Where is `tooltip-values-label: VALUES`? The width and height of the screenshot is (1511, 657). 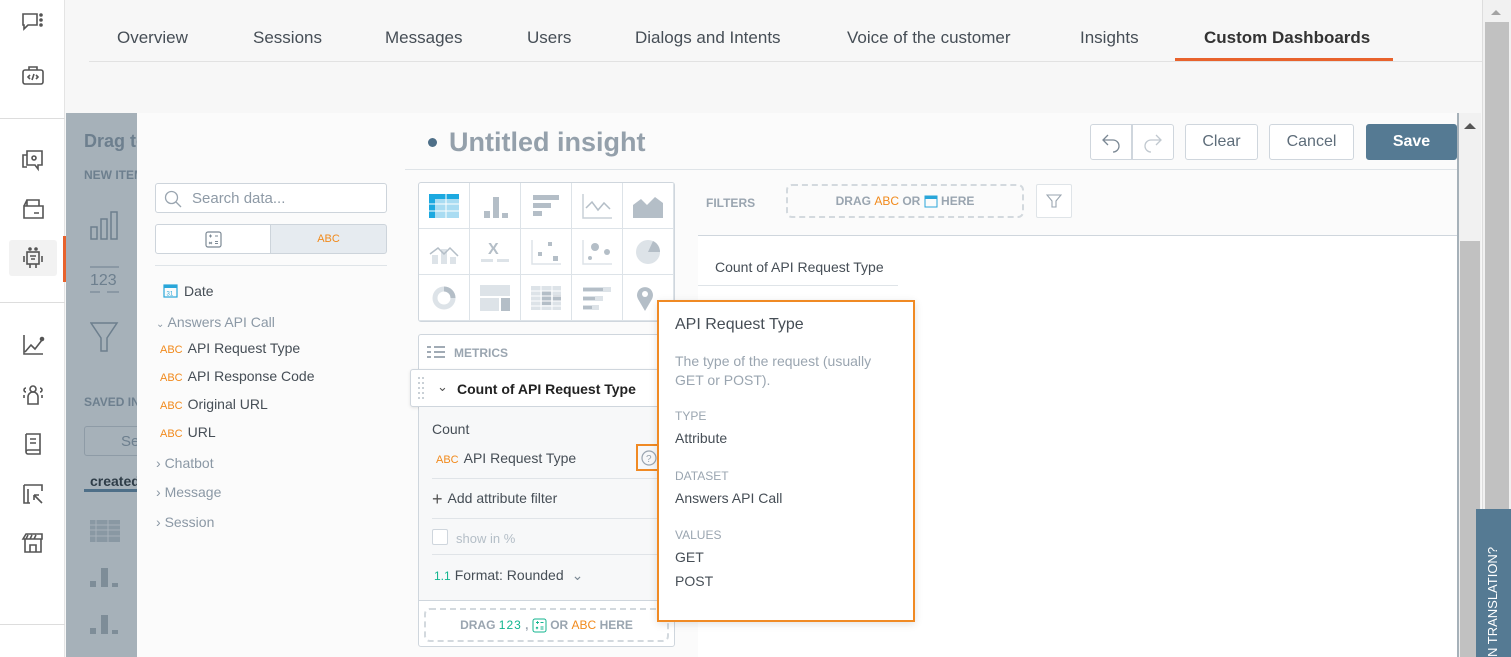 tooltip-values-label: VALUES is located at coordinates (698, 535).